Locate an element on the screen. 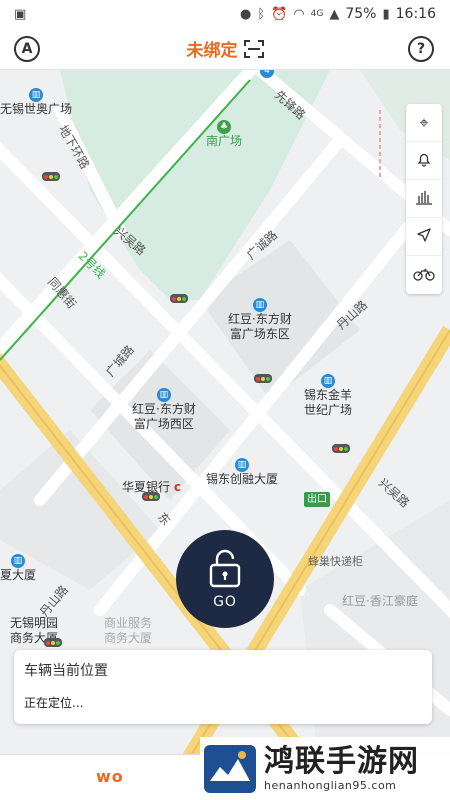 The height and width of the screenshot is (800, 450). map-toolbar: ⌖ is located at coordinates (424, 199).